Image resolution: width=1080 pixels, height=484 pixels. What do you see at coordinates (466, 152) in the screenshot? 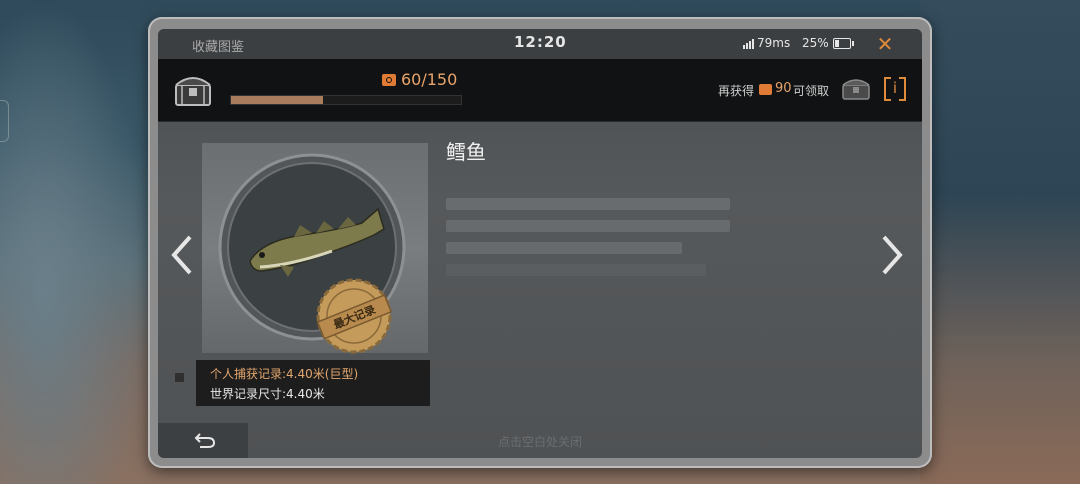
I see `fish-name: 鳕鱼` at bounding box center [466, 152].